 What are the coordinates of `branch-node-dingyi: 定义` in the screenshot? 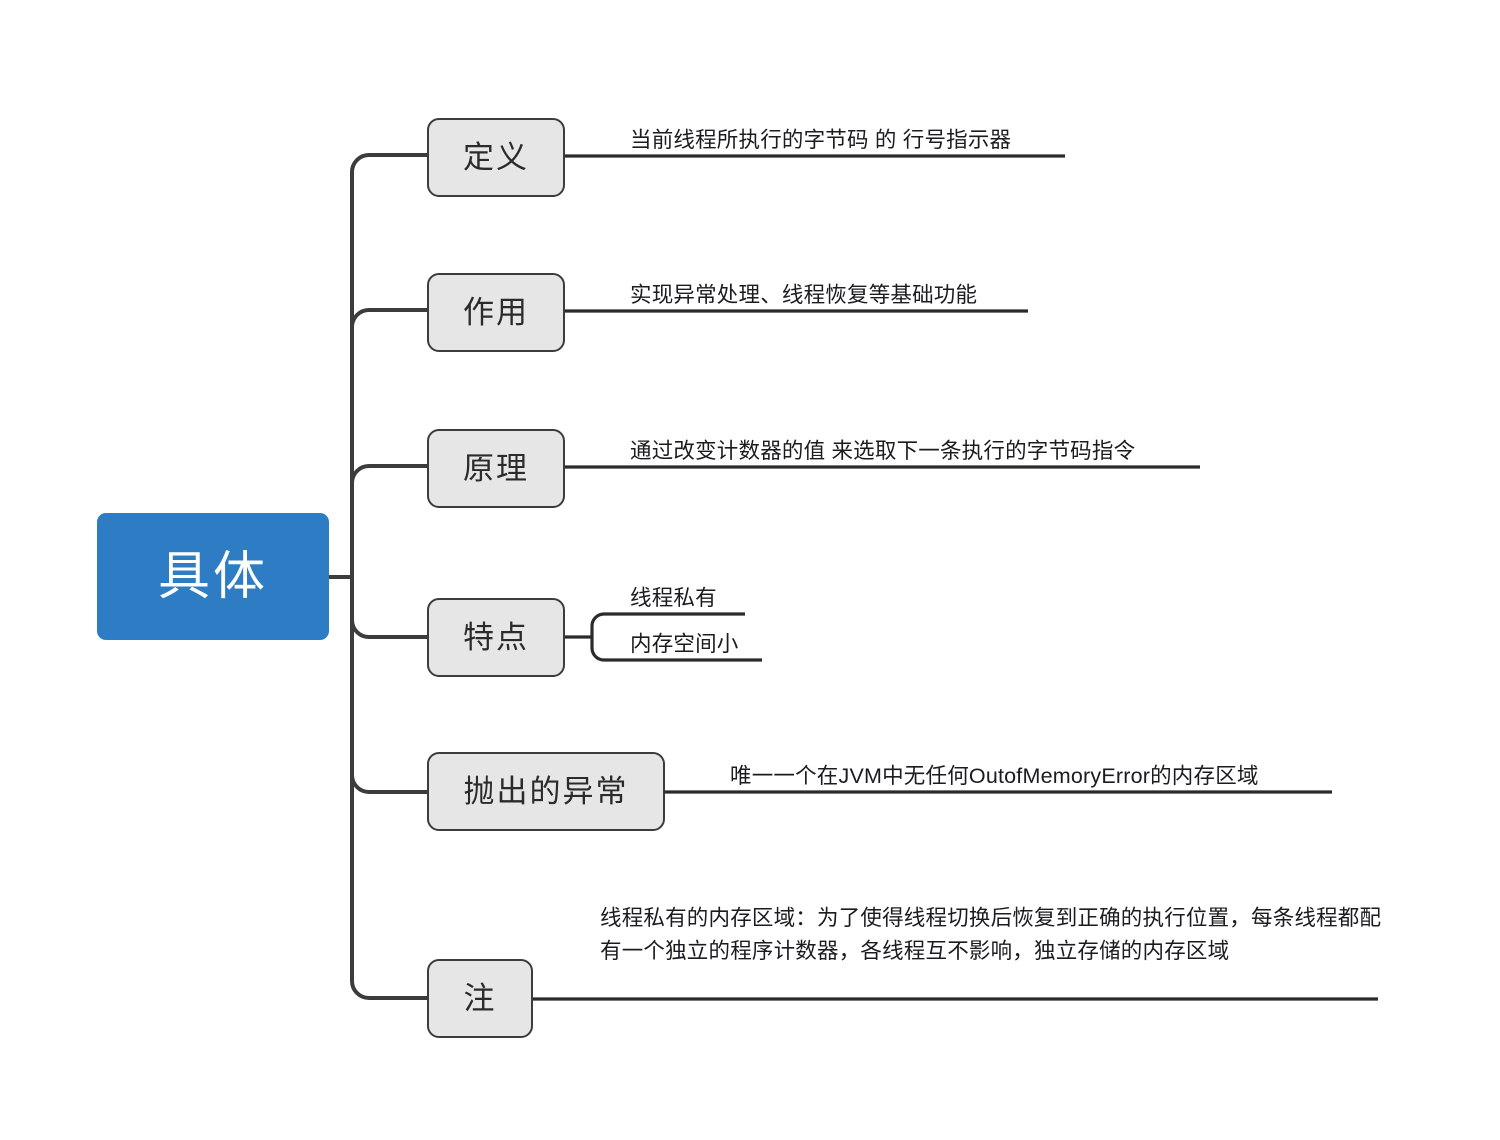 It's located at (496, 157).